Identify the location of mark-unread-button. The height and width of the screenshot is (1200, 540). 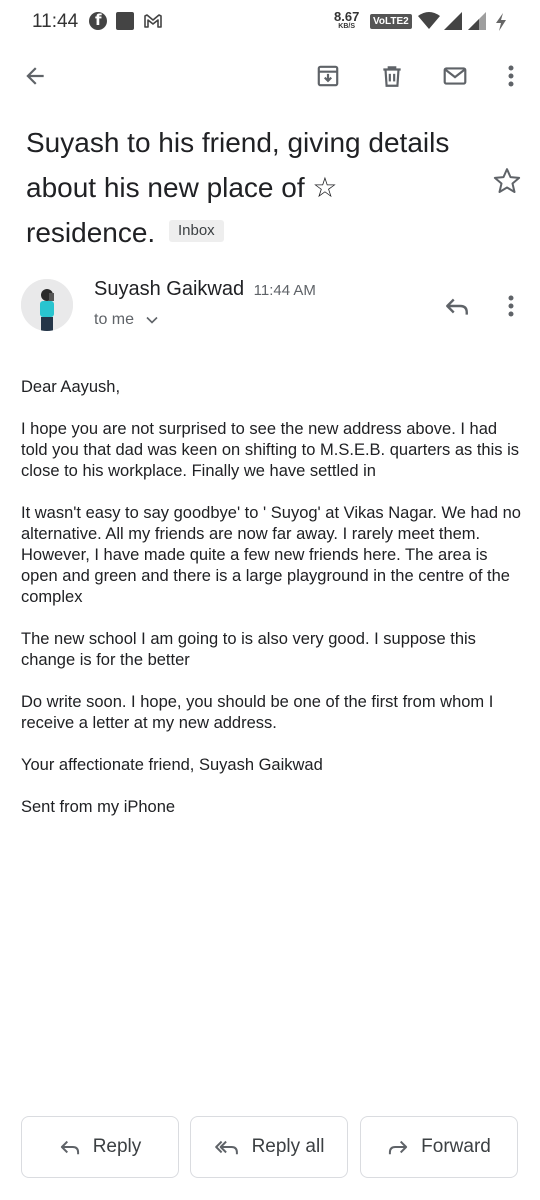
(455, 76).